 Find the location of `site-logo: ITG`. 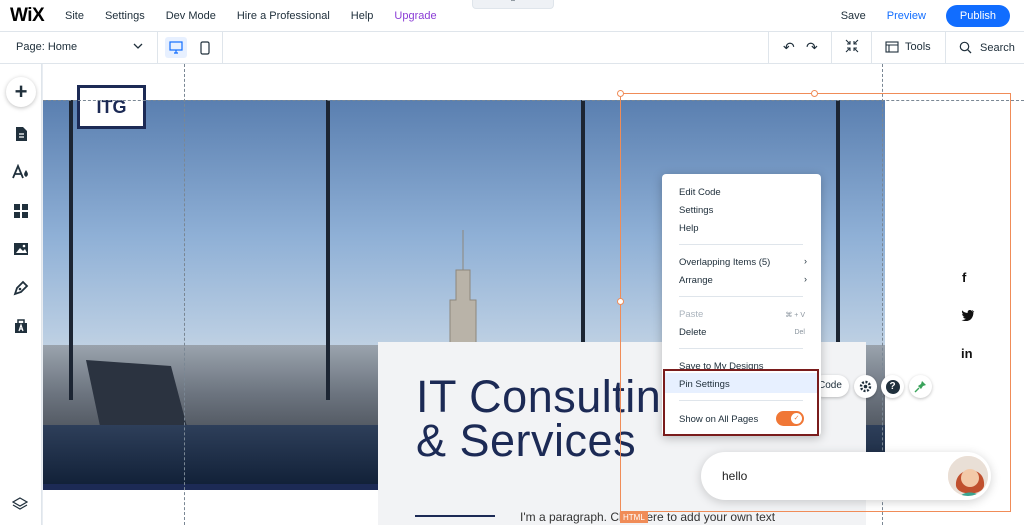

site-logo: ITG is located at coordinates (111, 107).